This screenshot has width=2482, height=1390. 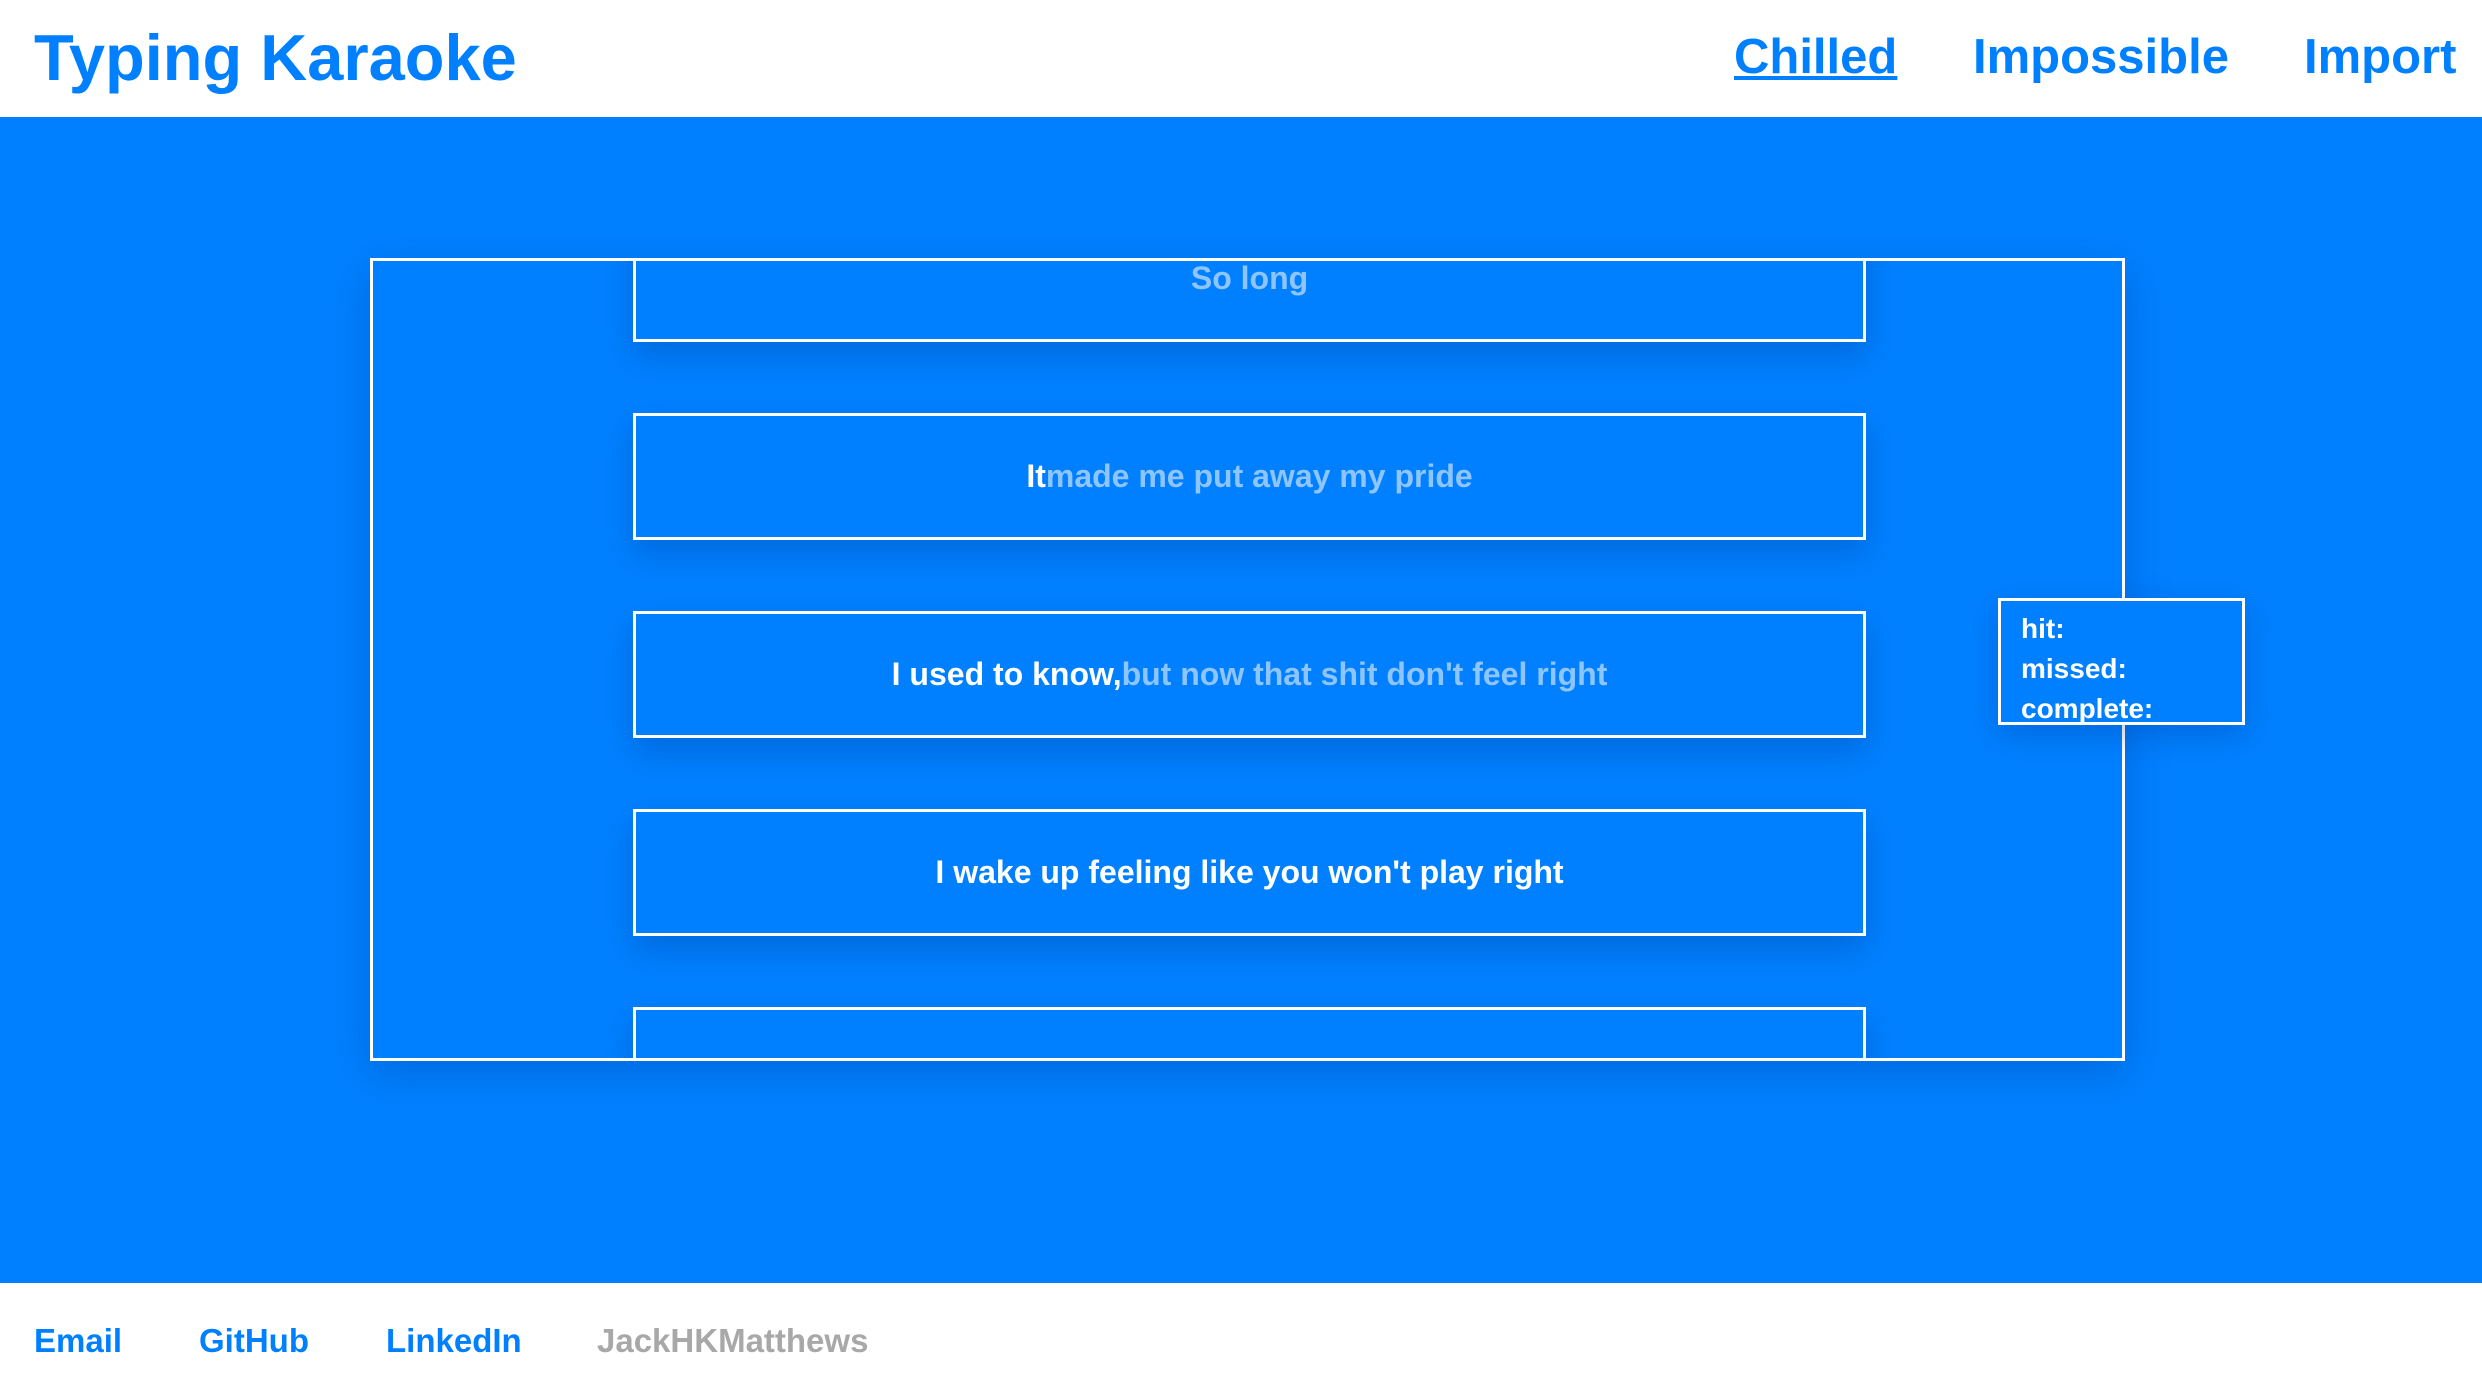 I want to click on lyric-typed: It, so click(x=1036, y=476).